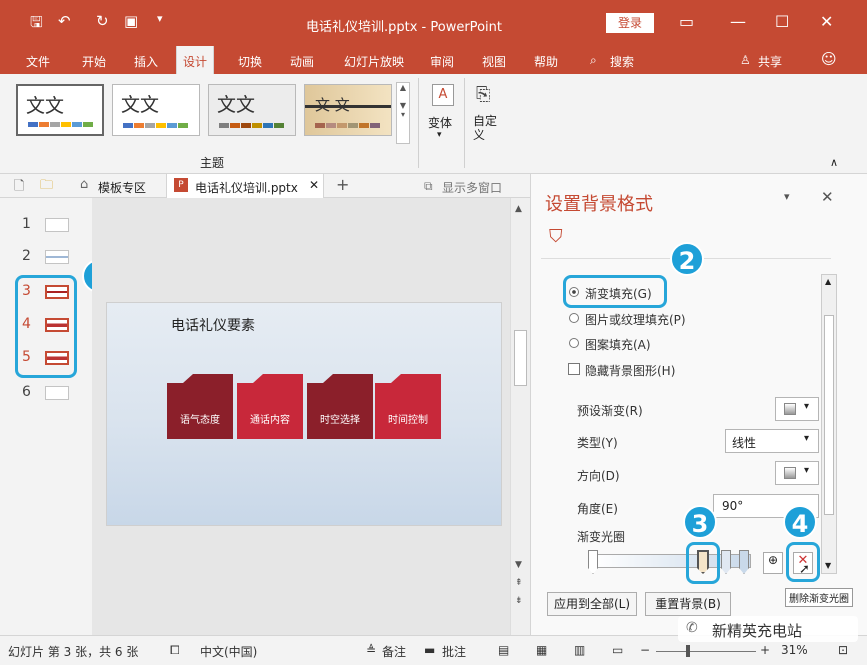  What do you see at coordinates (314, 185) in the screenshot?
I see `close-tab-icon: ✕` at bounding box center [314, 185].